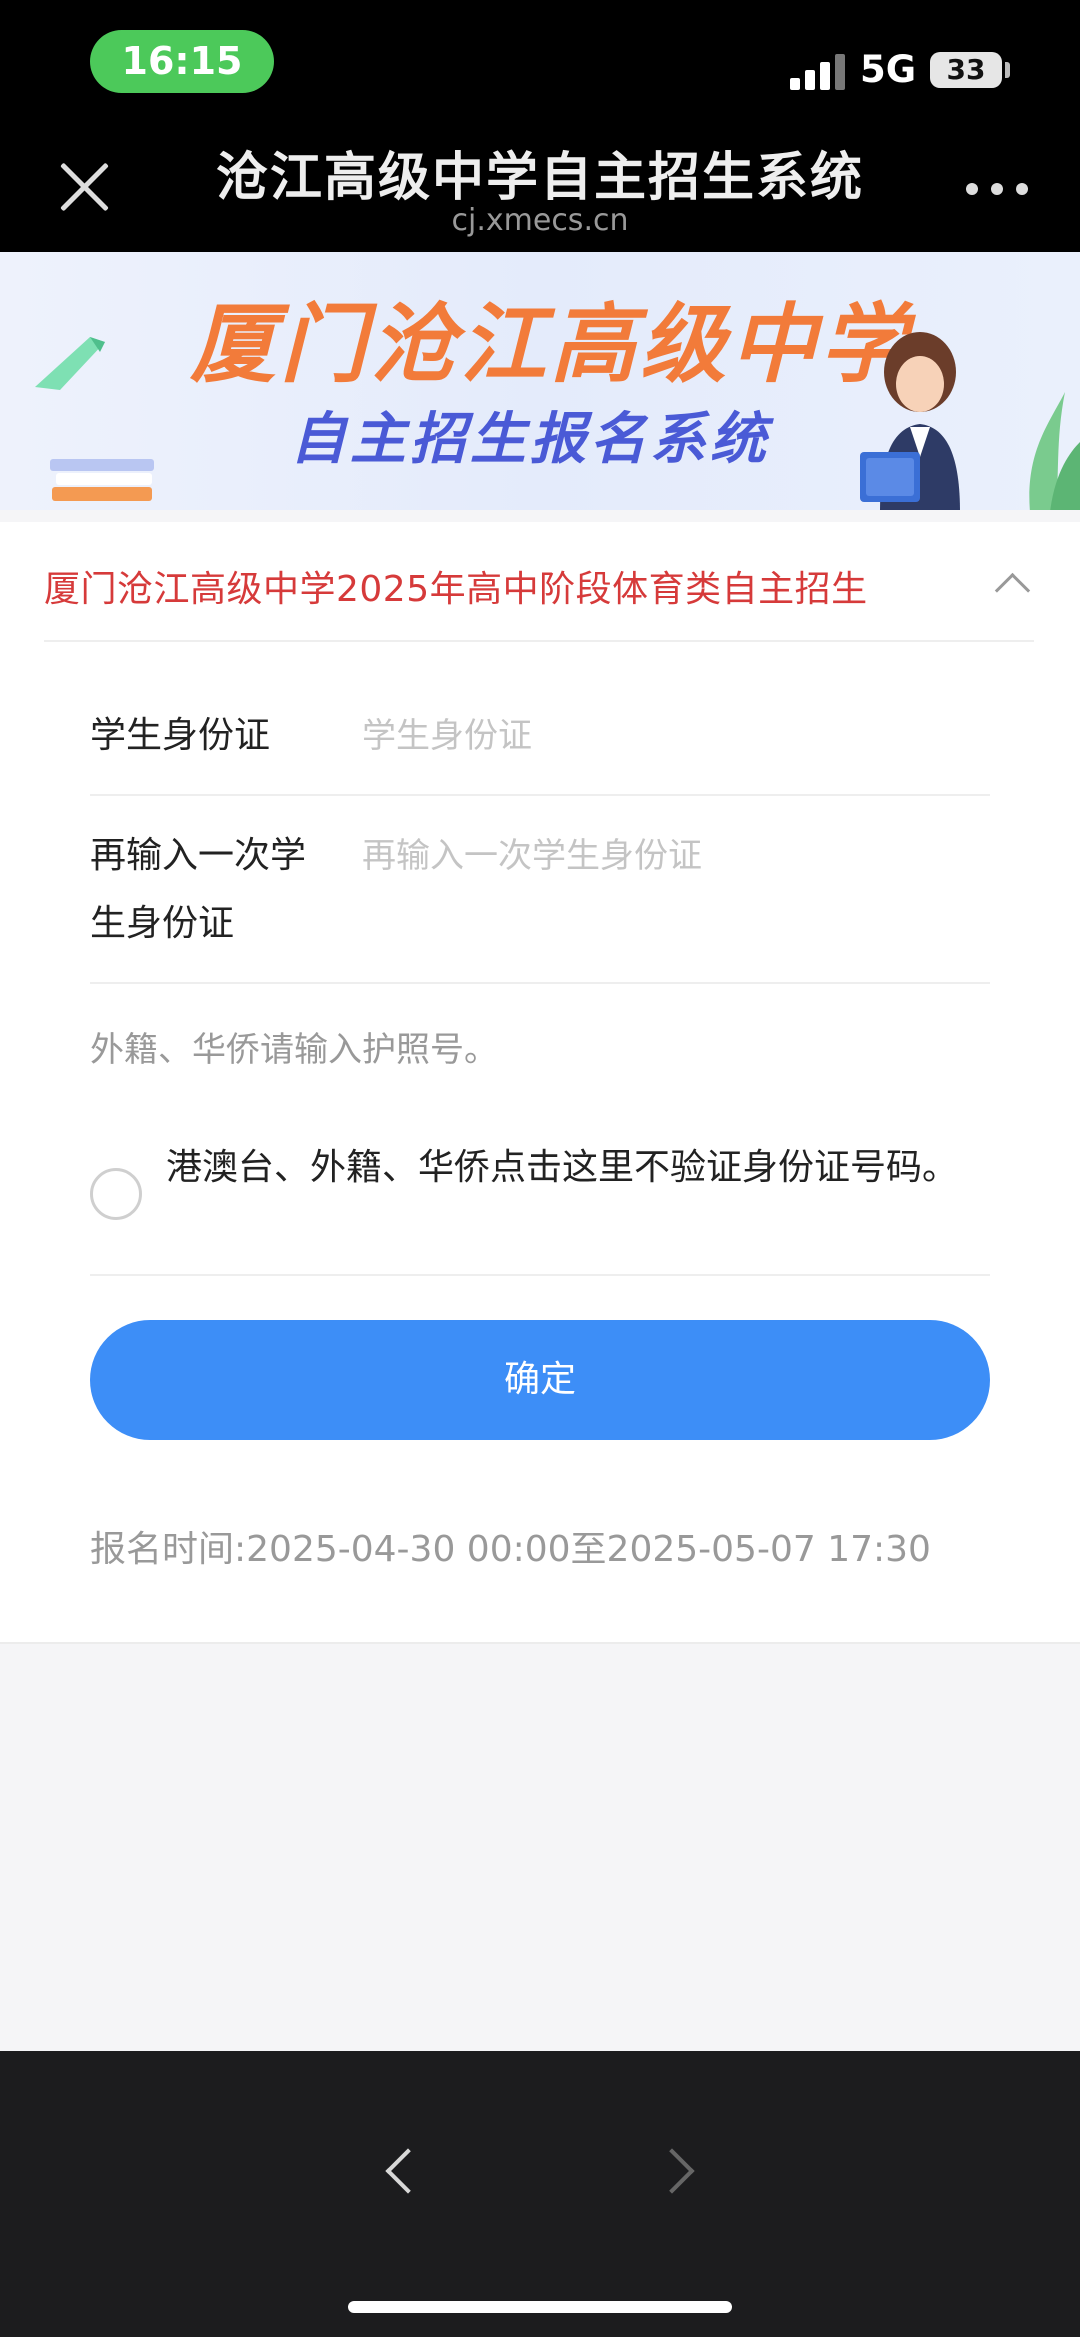 This screenshot has width=1080, height=2337. I want to click on registration-time: 报名时间:2025-04-30 00:00至2025-05-07 17:30, so click(510, 1549).